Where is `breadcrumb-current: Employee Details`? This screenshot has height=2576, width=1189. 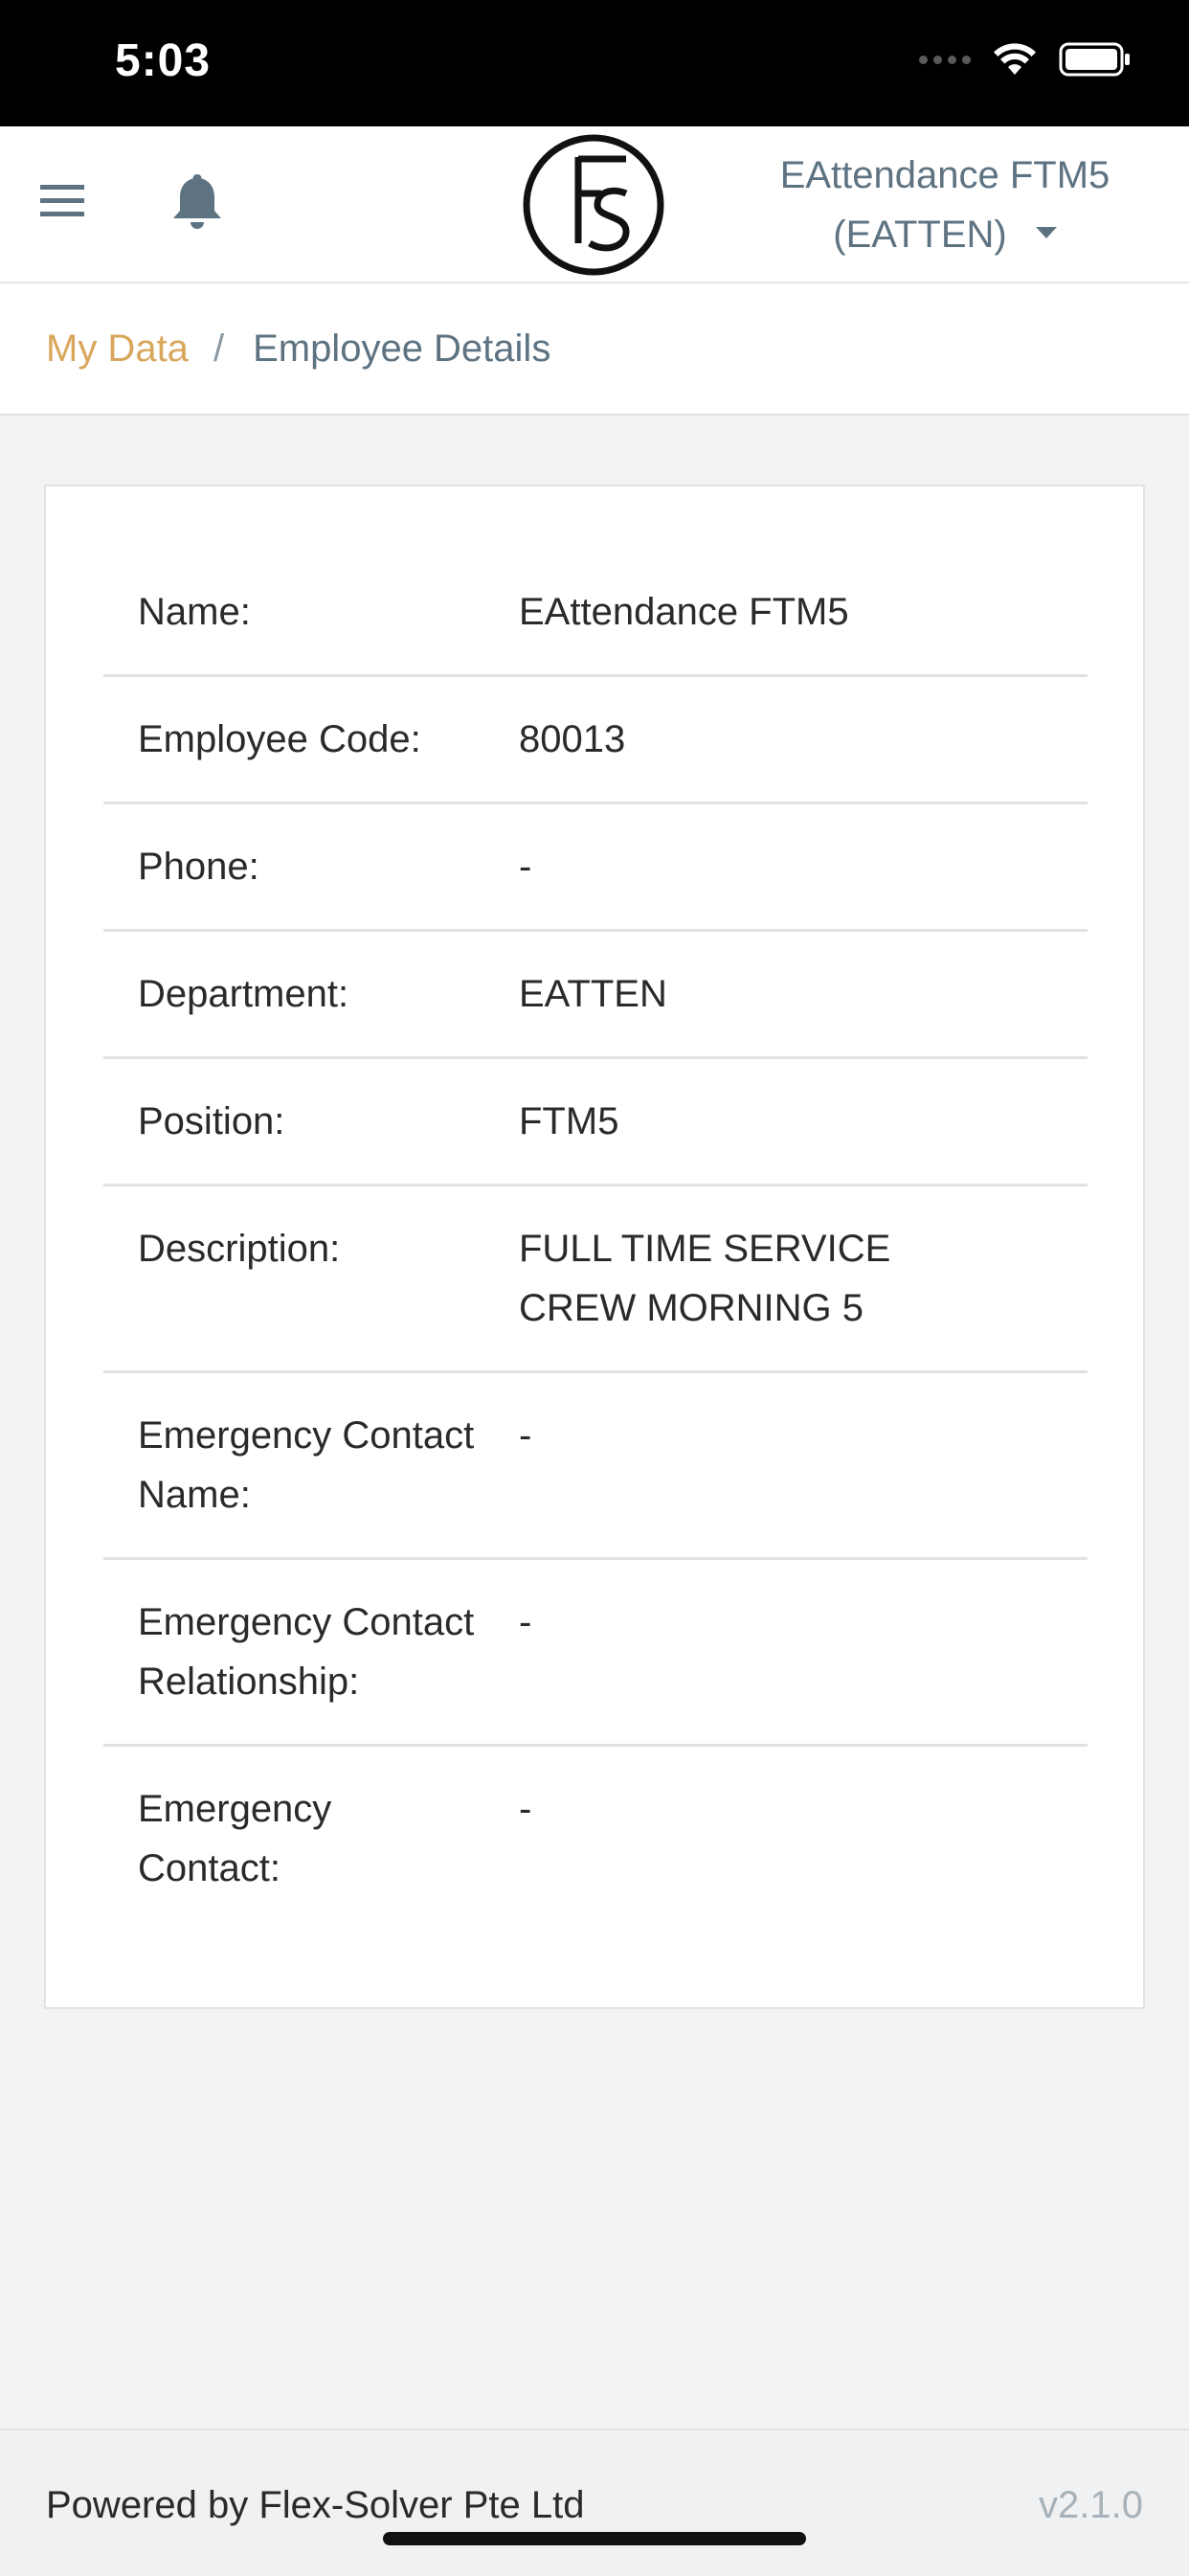 breadcrumb-current: Employee Details is located at coordinates (402, 348).